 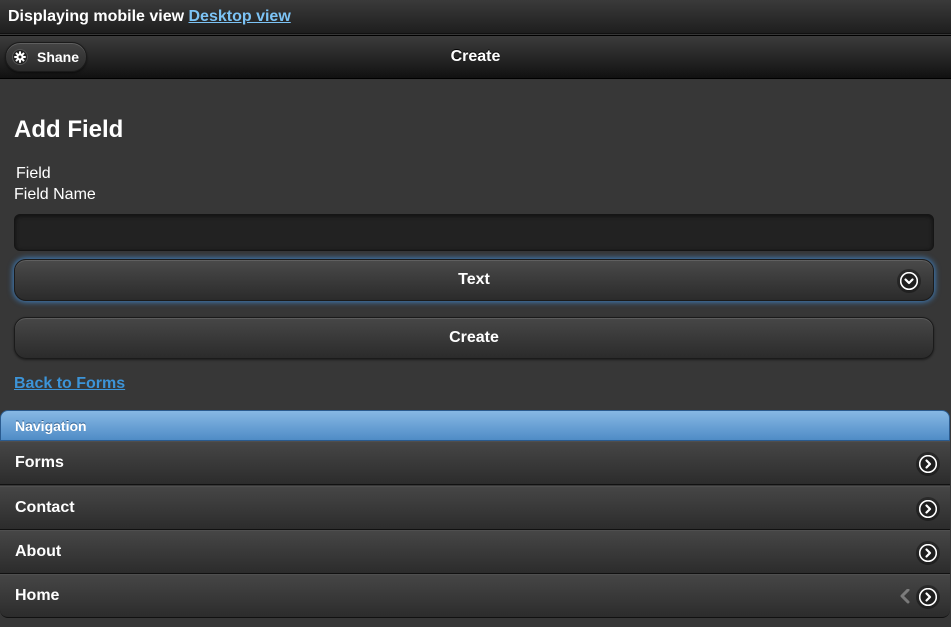 I want to click on nav-item-label: About, so click(x=38, y=551).